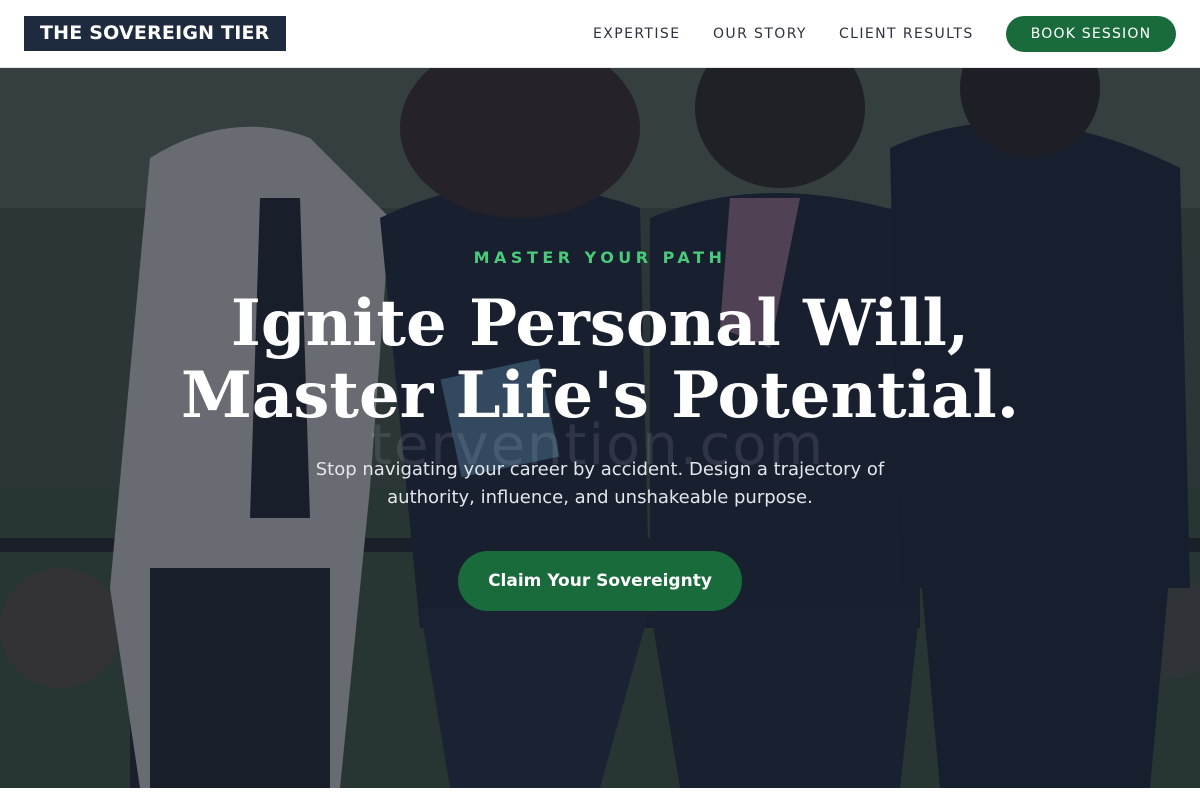 This screenshot has height=800, width=1200. Describe the element at coordinates (906, 34) in the screenshot. I see `nav-link-client-results: CLIENT RESULTS` at that location.